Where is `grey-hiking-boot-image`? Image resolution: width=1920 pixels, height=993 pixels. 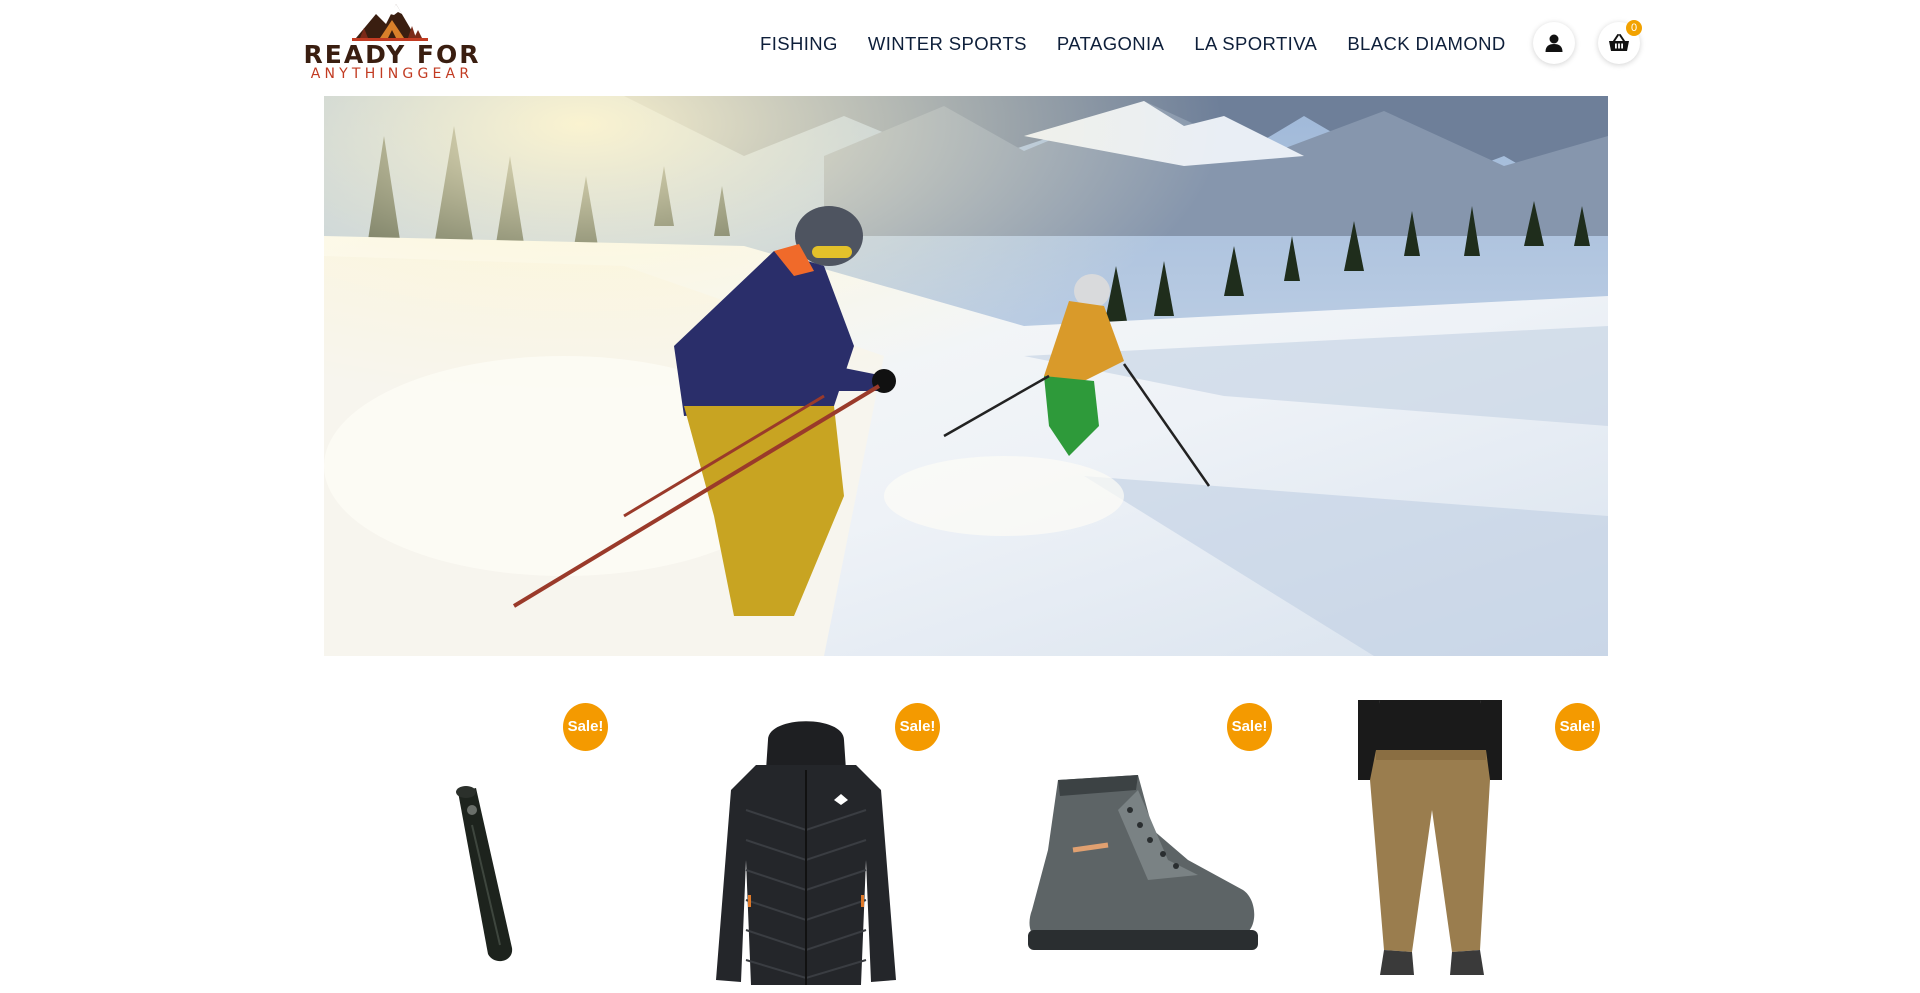
grey-hiking-boot-image is located at coordinates (1143, 862).